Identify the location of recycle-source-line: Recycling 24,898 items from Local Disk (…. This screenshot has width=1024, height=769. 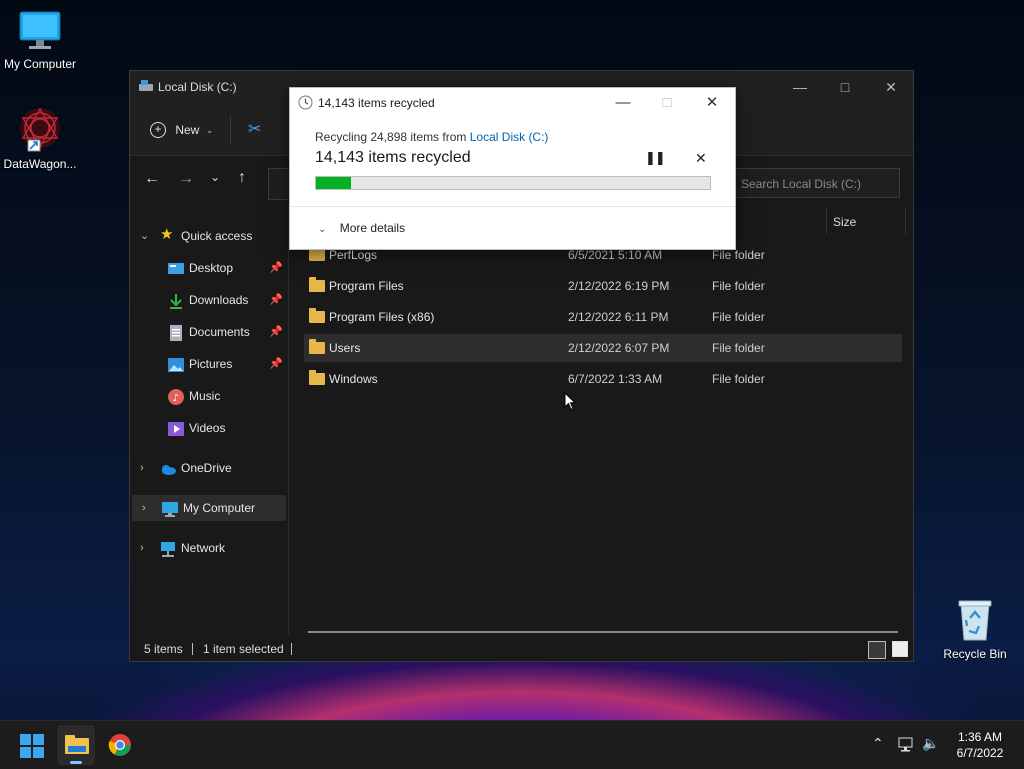
(431, 137).